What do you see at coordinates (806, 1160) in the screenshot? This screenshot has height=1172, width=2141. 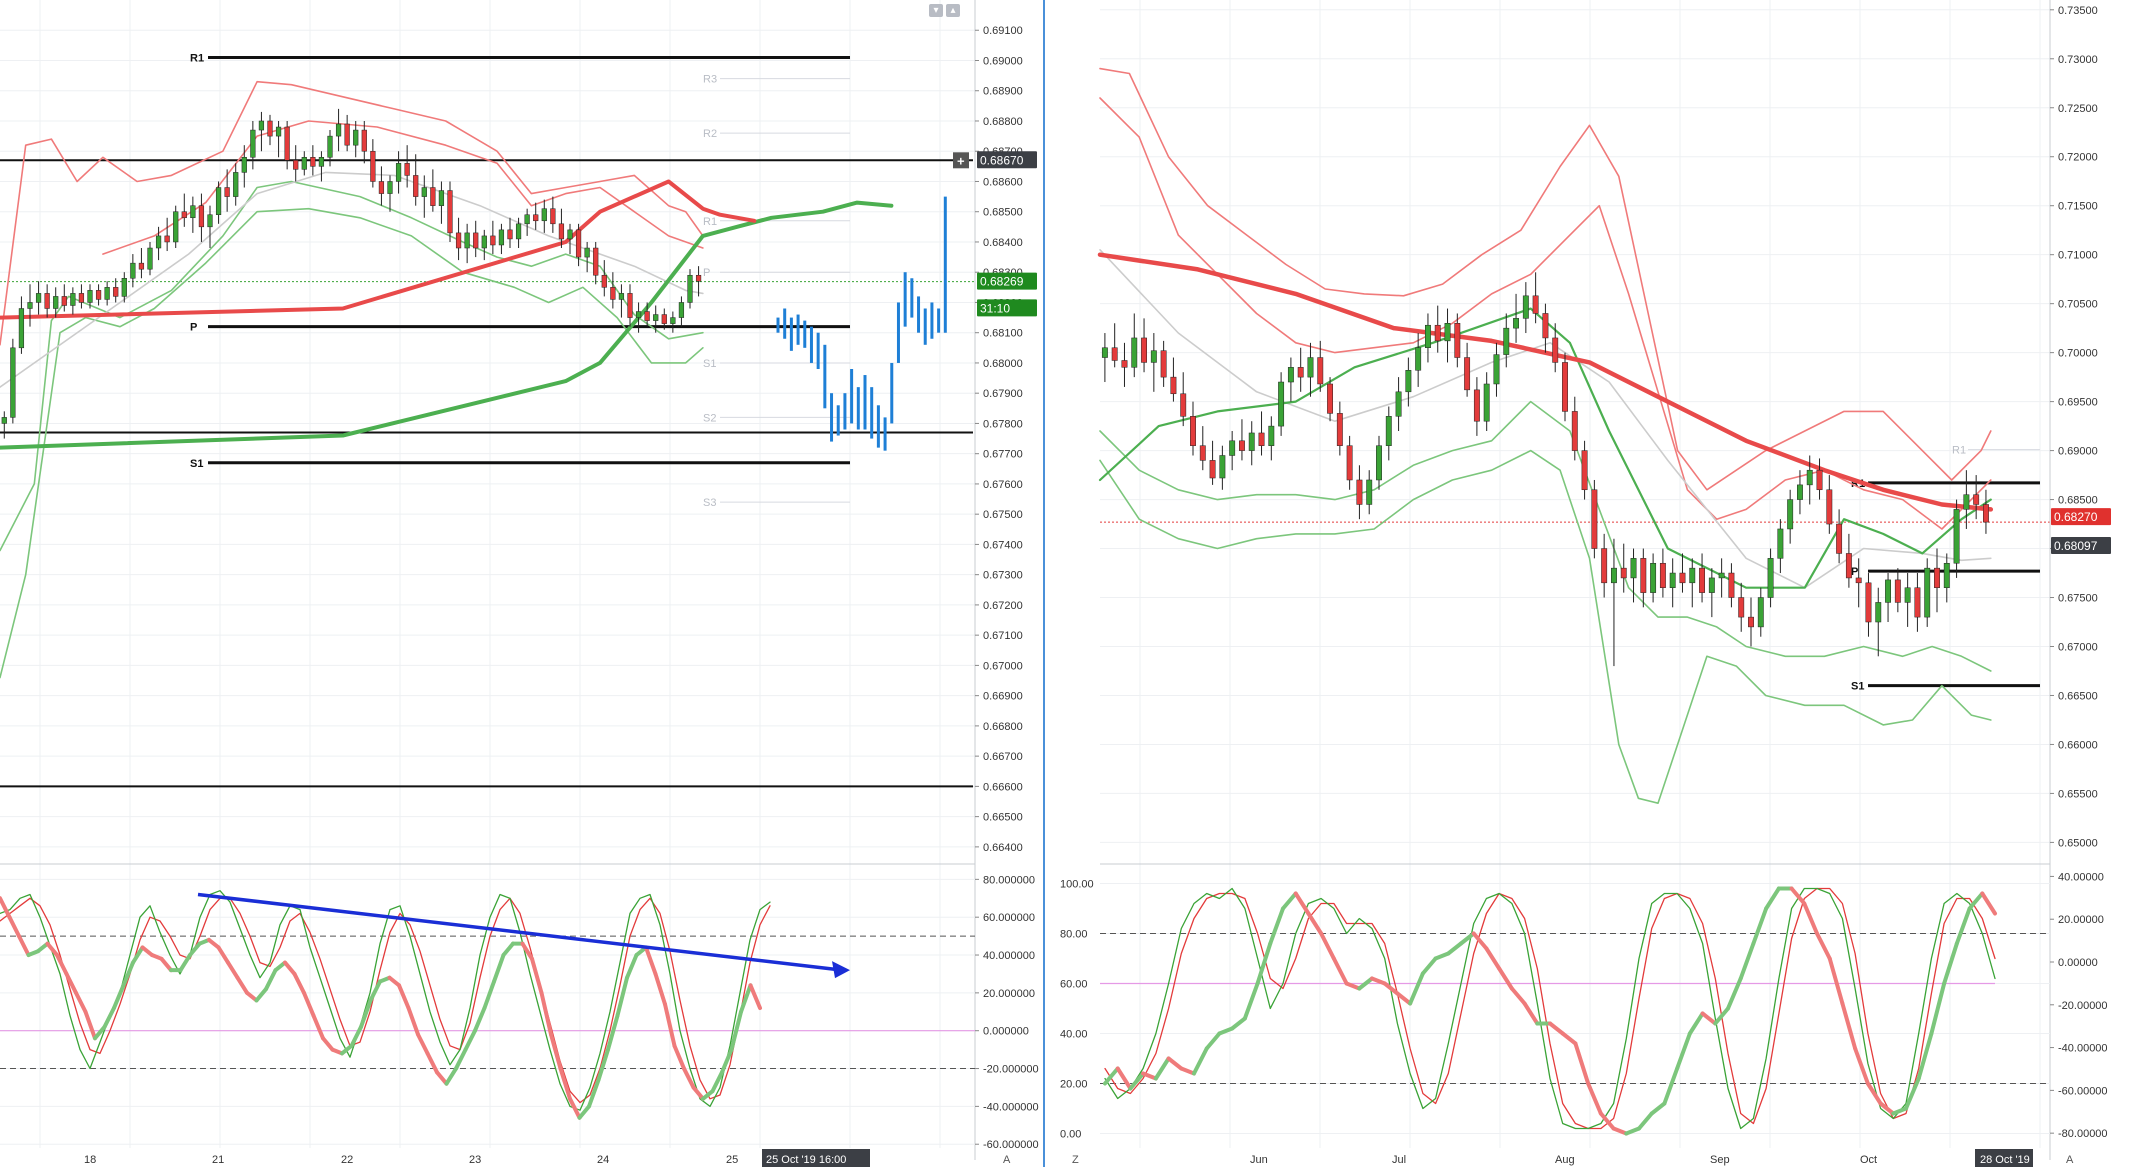 I see `time-badge-text: 25 Oct '19 16:00` at bounding box center [806, 1160].